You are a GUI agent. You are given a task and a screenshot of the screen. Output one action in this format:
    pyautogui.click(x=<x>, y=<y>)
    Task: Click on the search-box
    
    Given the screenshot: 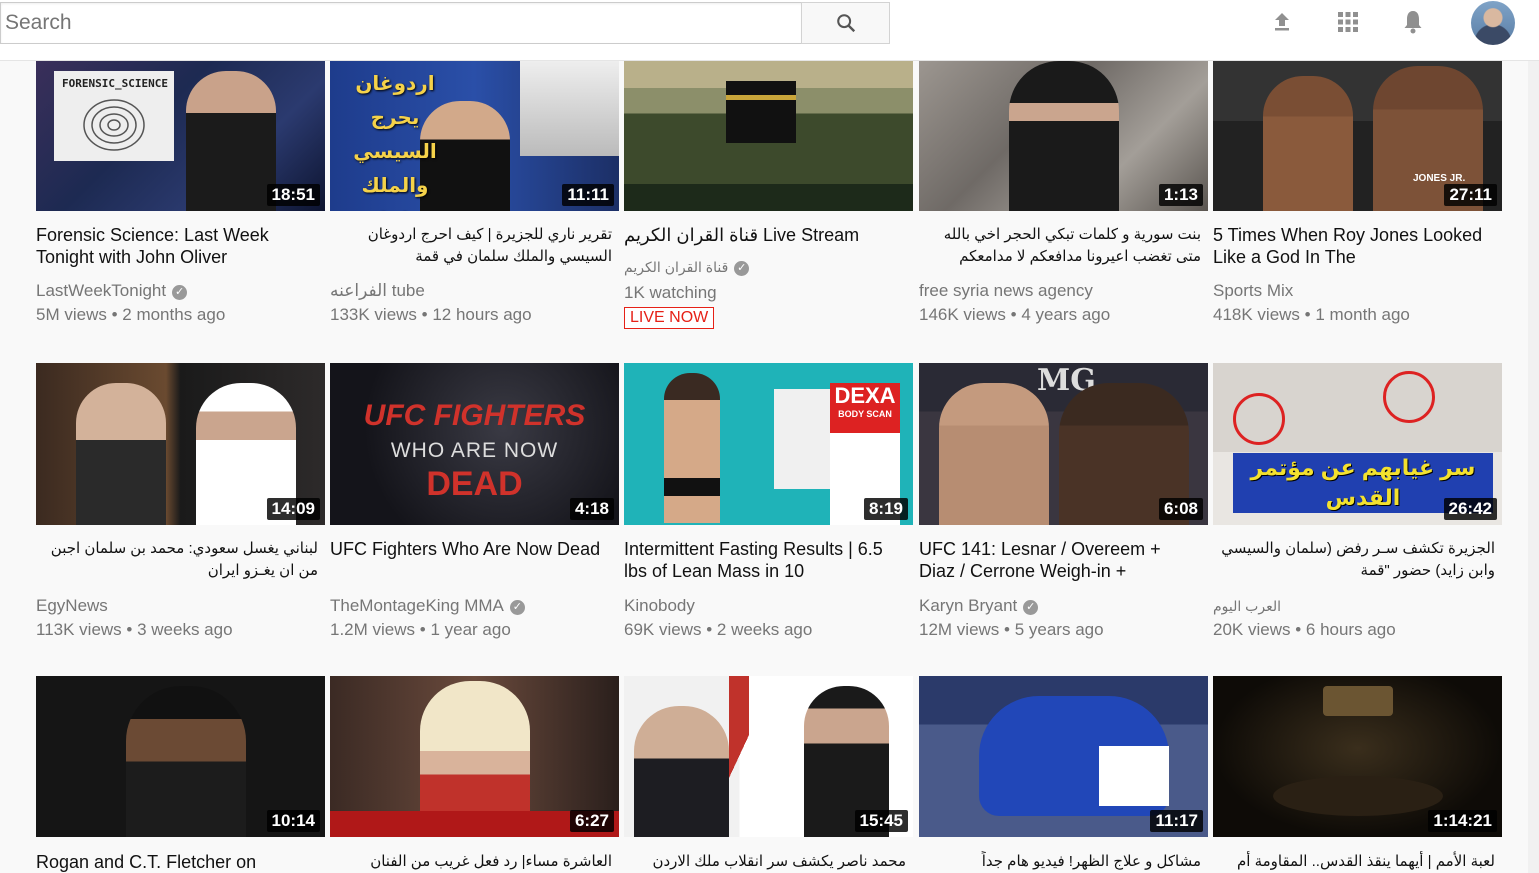 What is the action you would take?
    pyautogui.click(x=401, y=23)
    